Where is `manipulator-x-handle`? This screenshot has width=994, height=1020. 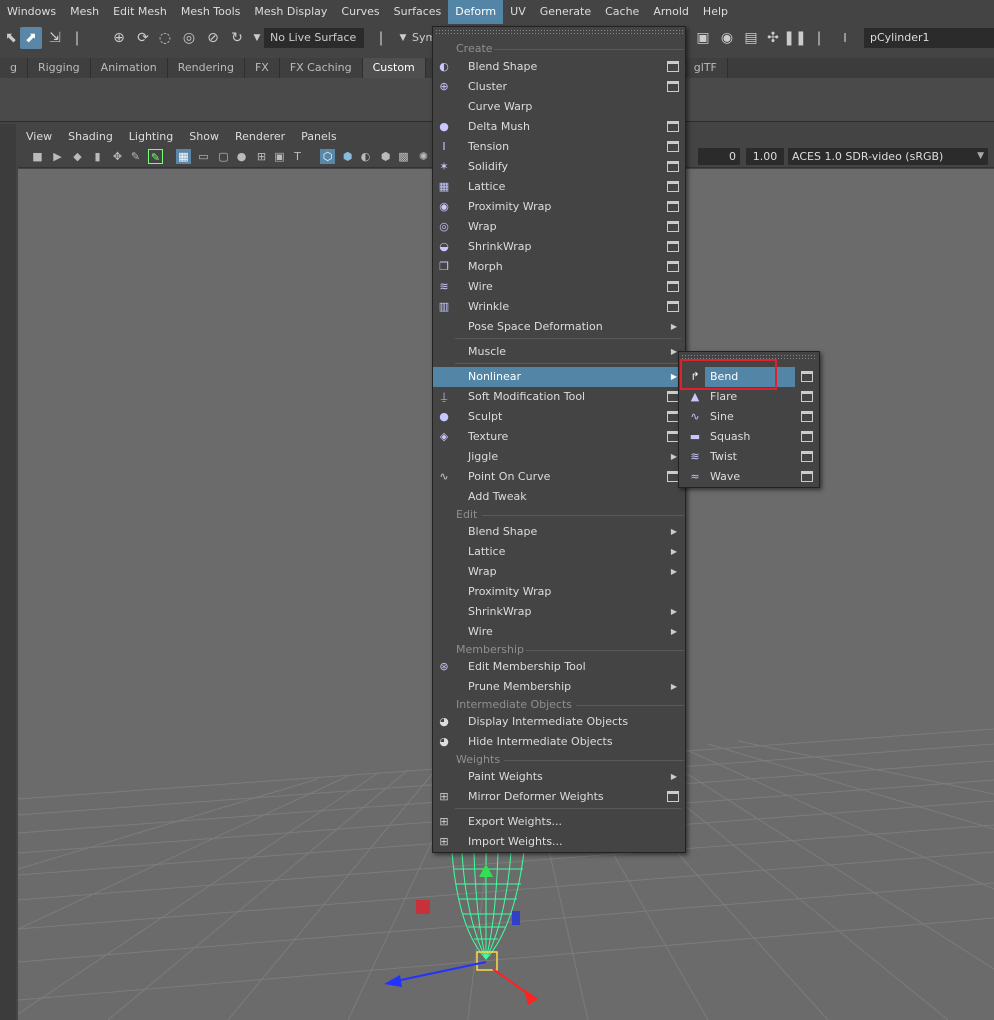 manipulator-x-handle is located at coordinates (423, 907).